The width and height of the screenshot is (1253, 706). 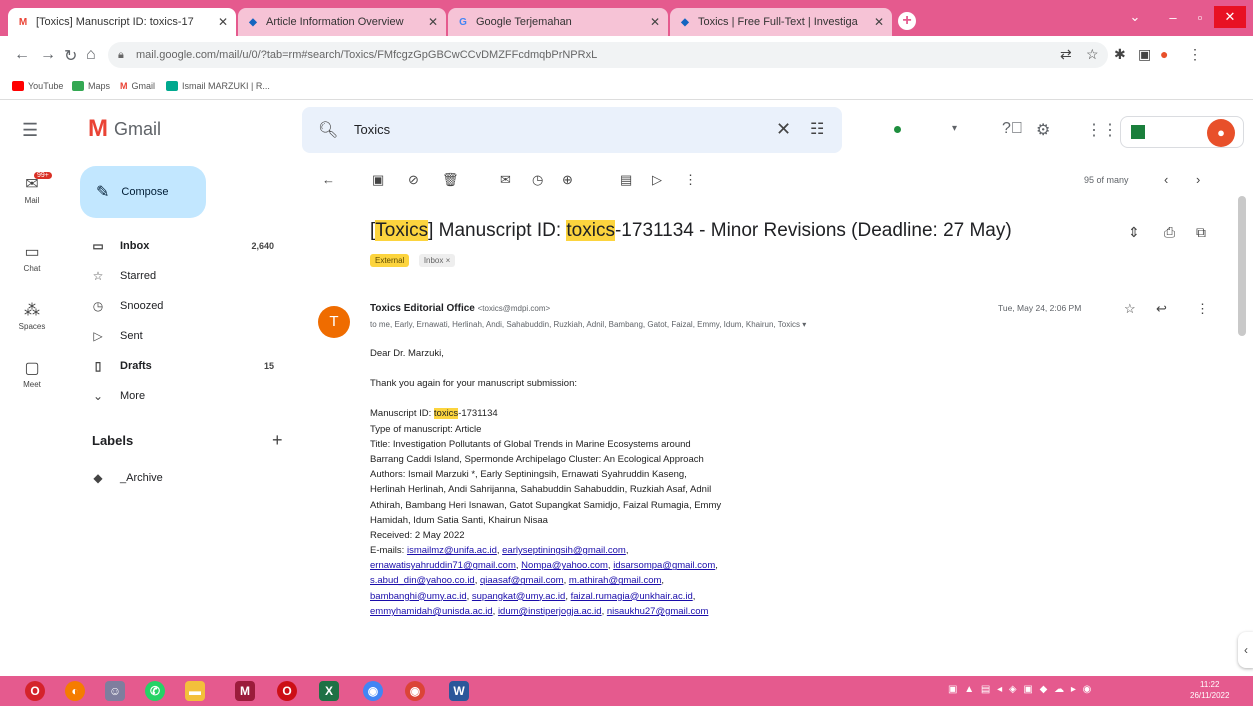 I want to click on sidebar-item-starred: ☆ Starred, so click(x=190, y=276).